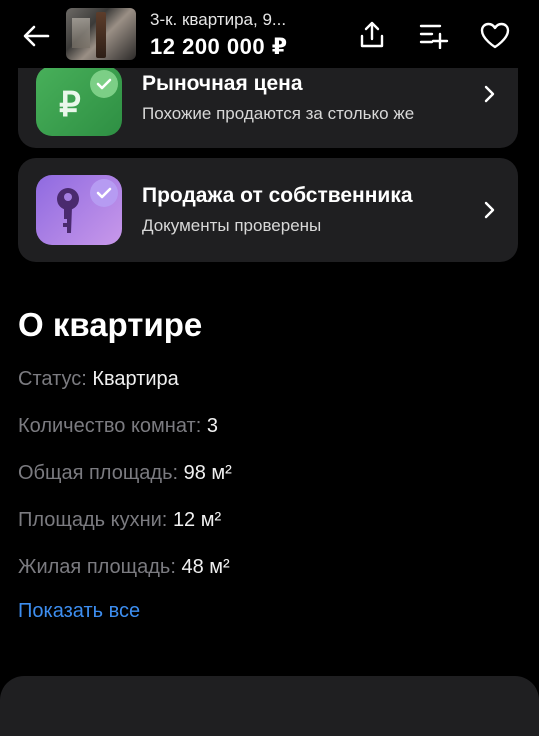 The width and height of the screenshot is (539, 736). I want to click on card-subtitle: Документы проверены, so click(232, 225).